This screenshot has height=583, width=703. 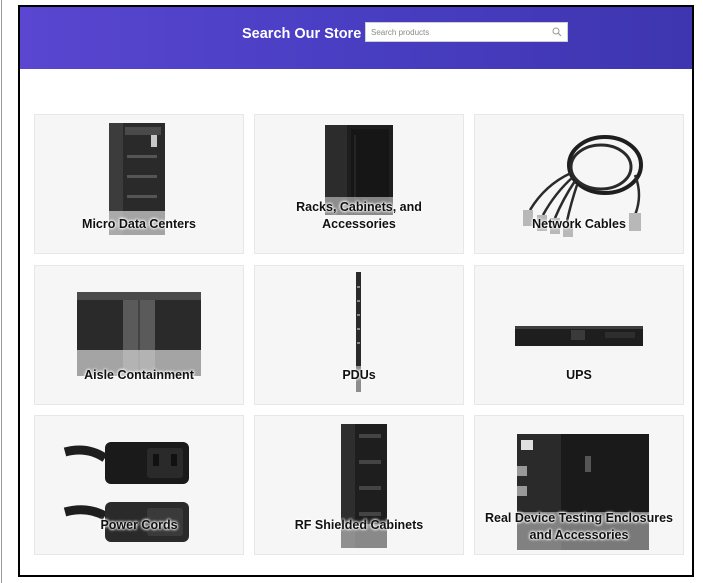 I want to click on category-label: Network Cables, so click(x=579, y=224).